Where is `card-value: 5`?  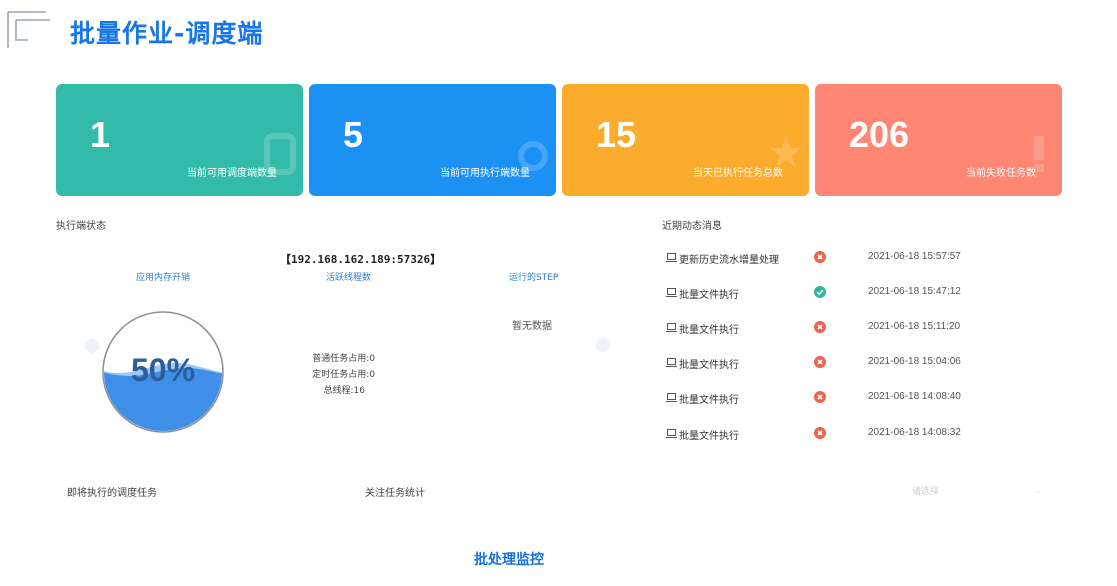
card-value: 5 is located at coordinates (353, 134).